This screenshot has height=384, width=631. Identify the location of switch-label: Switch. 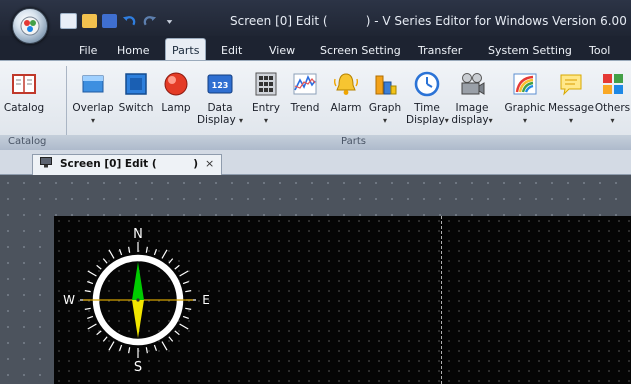
(136, 108).